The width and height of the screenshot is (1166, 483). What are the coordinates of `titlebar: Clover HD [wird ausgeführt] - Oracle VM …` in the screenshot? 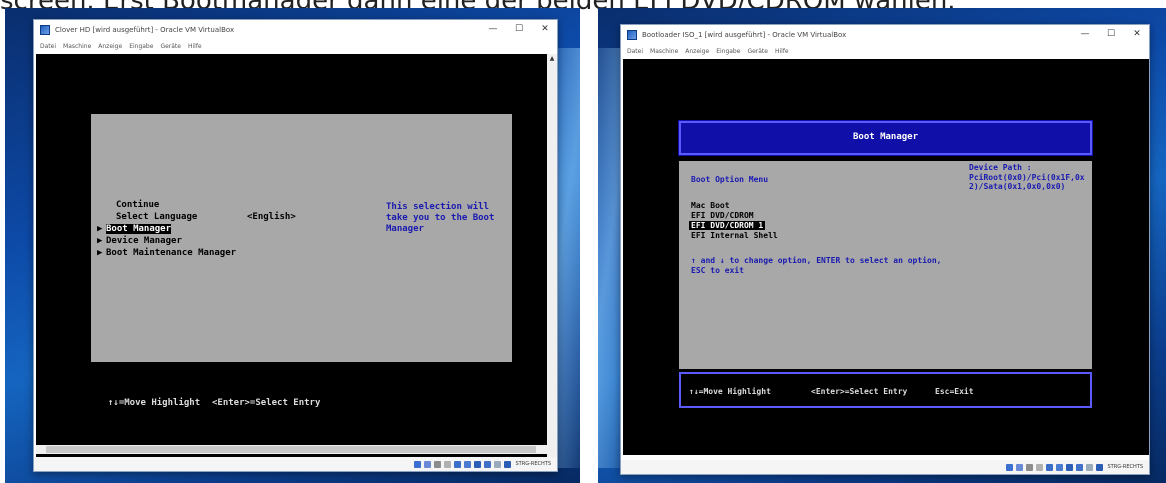 It's located at (295, 30).